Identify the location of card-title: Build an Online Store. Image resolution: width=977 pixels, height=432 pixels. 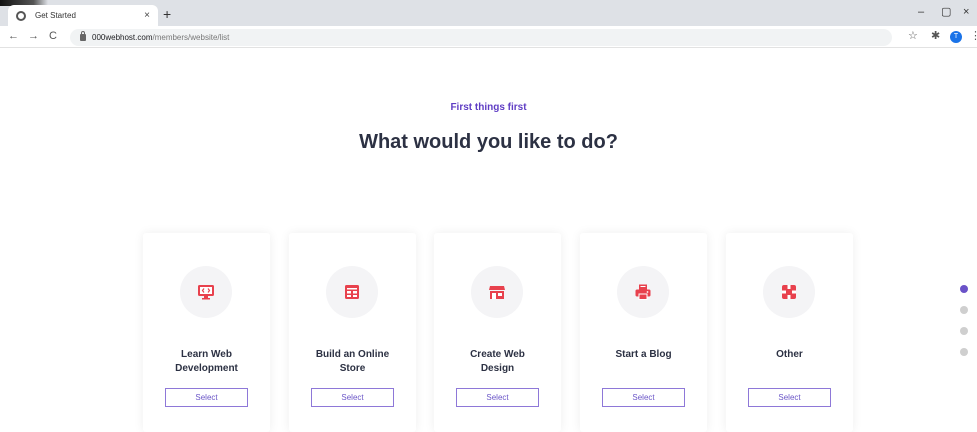
(352, 361).